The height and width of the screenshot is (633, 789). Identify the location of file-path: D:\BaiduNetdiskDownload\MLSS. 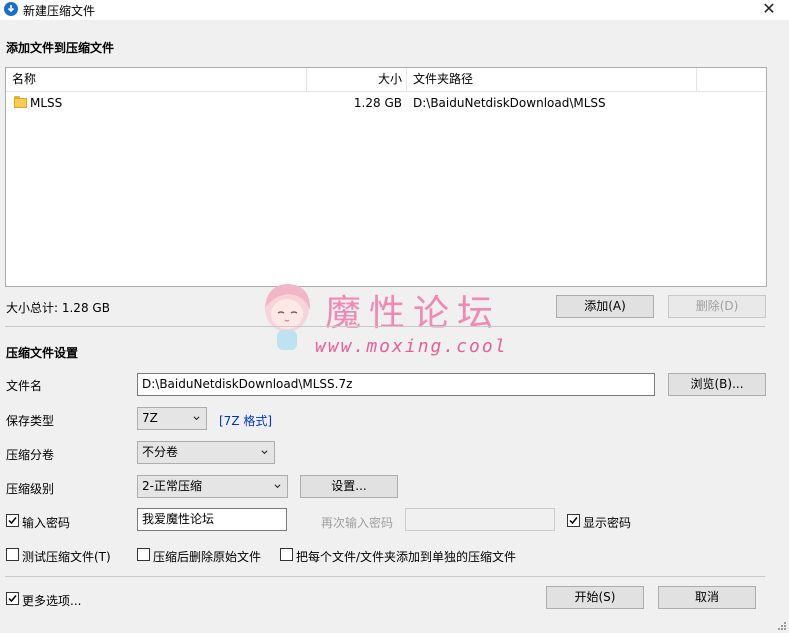
(509, 103).